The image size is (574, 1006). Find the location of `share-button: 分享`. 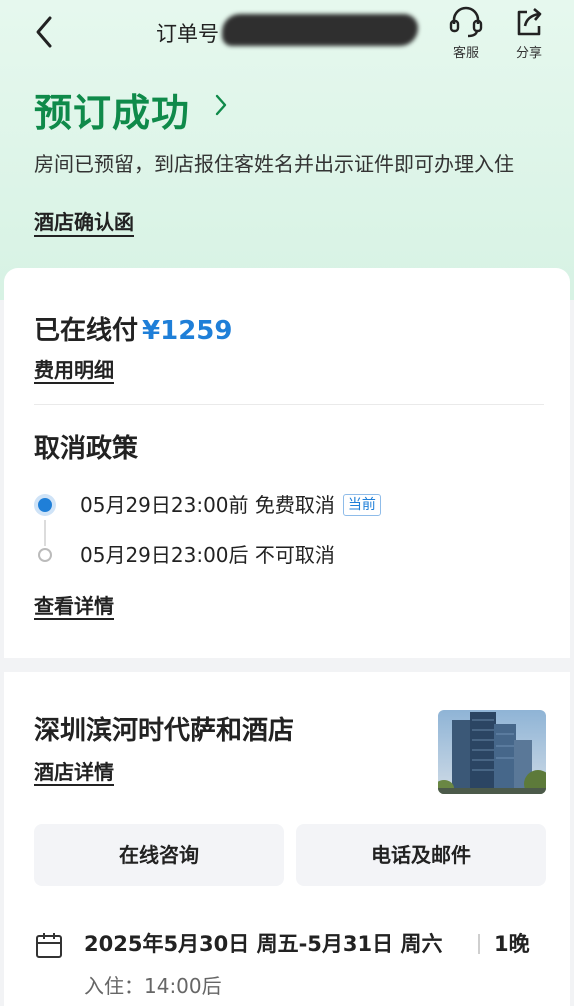

share-button: 分享 is located at coordinates (529, 33).